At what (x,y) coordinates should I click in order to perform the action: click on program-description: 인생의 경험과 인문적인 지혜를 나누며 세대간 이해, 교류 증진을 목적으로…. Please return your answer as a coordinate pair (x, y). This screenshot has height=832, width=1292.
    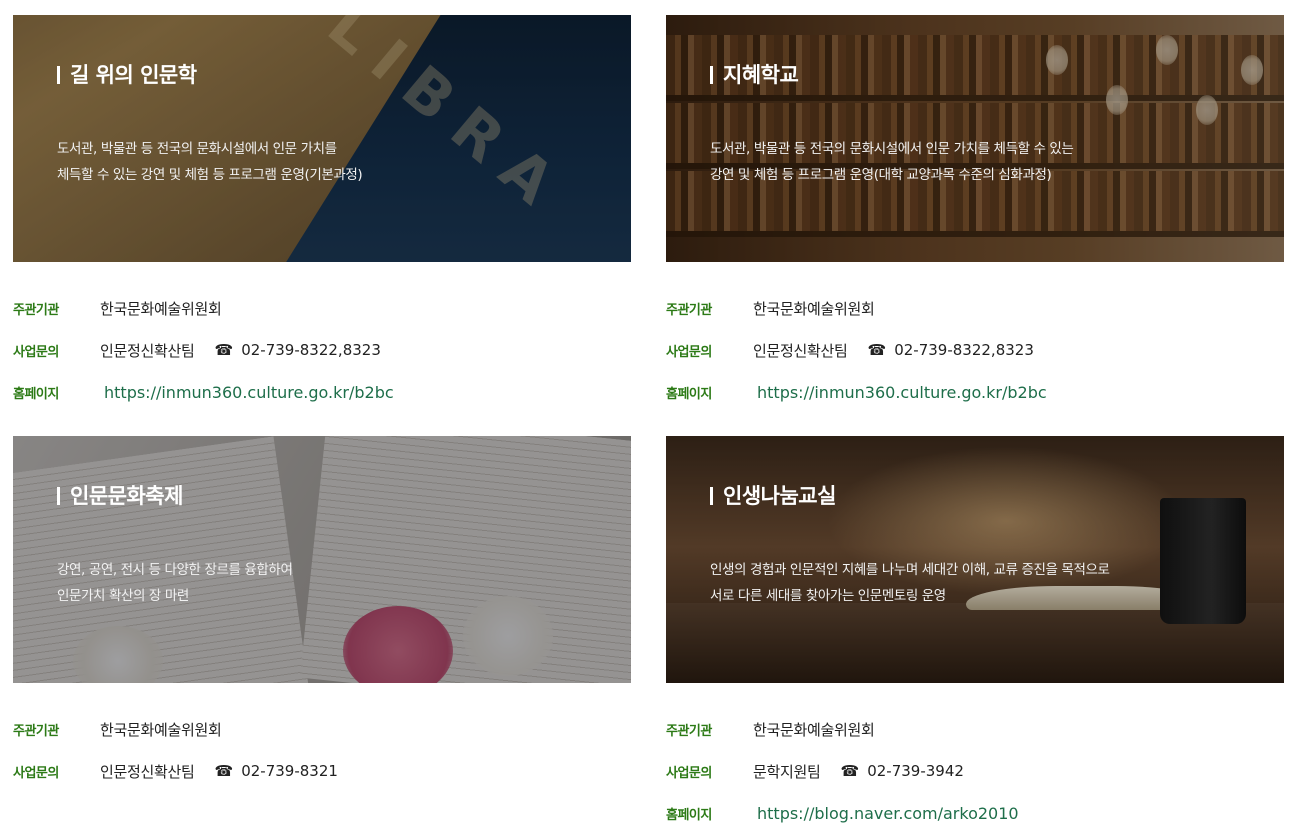
    Looking at the image, I should click on (910, 583).